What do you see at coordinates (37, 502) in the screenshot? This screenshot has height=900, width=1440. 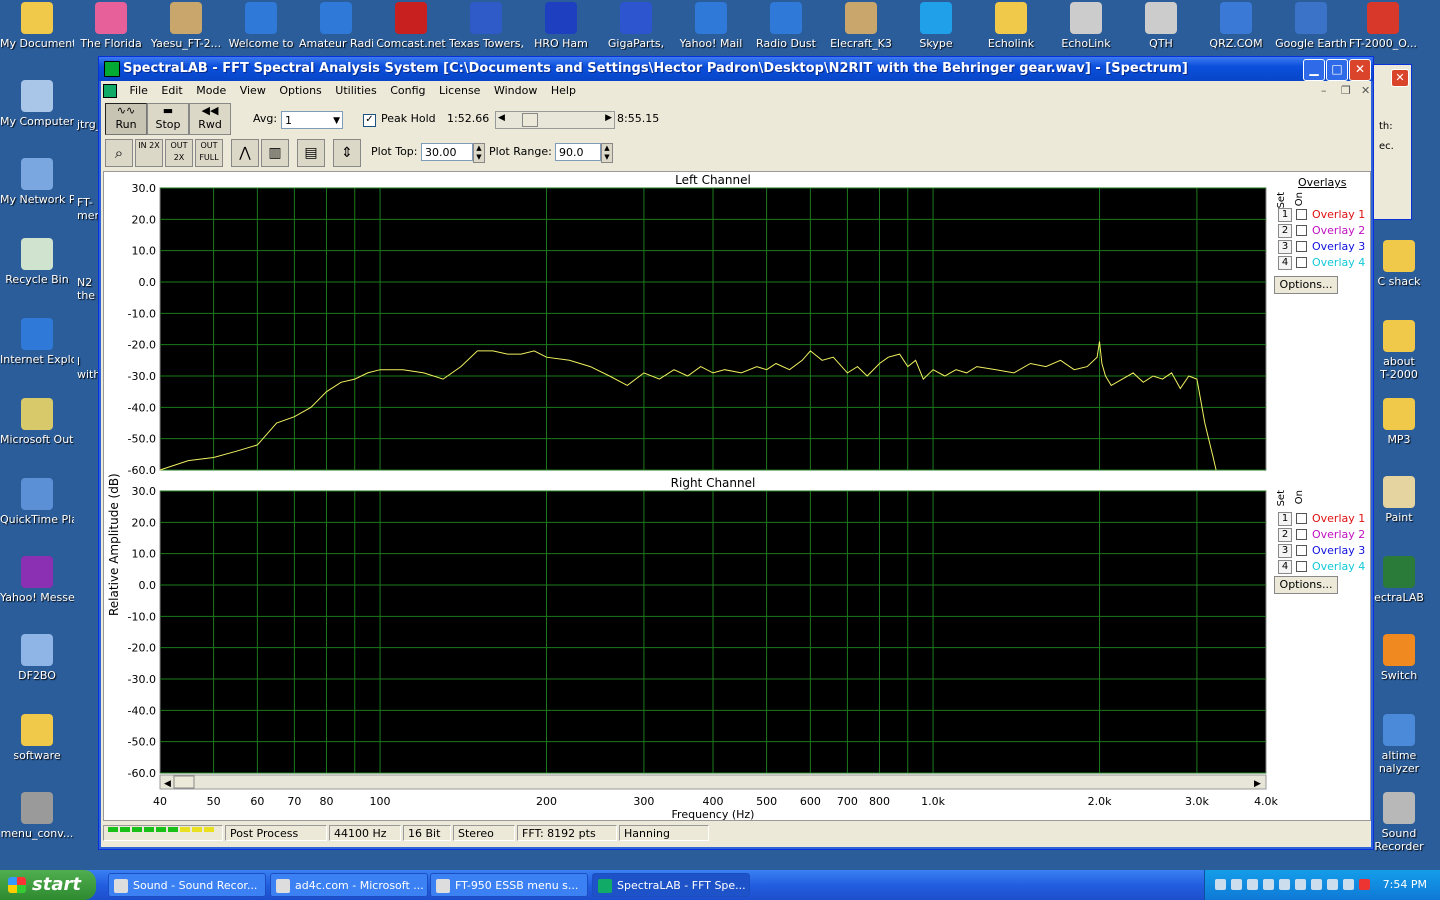 I see `desktop-icon-left-6: QuickTime Player` at bounding box center [37, 502].